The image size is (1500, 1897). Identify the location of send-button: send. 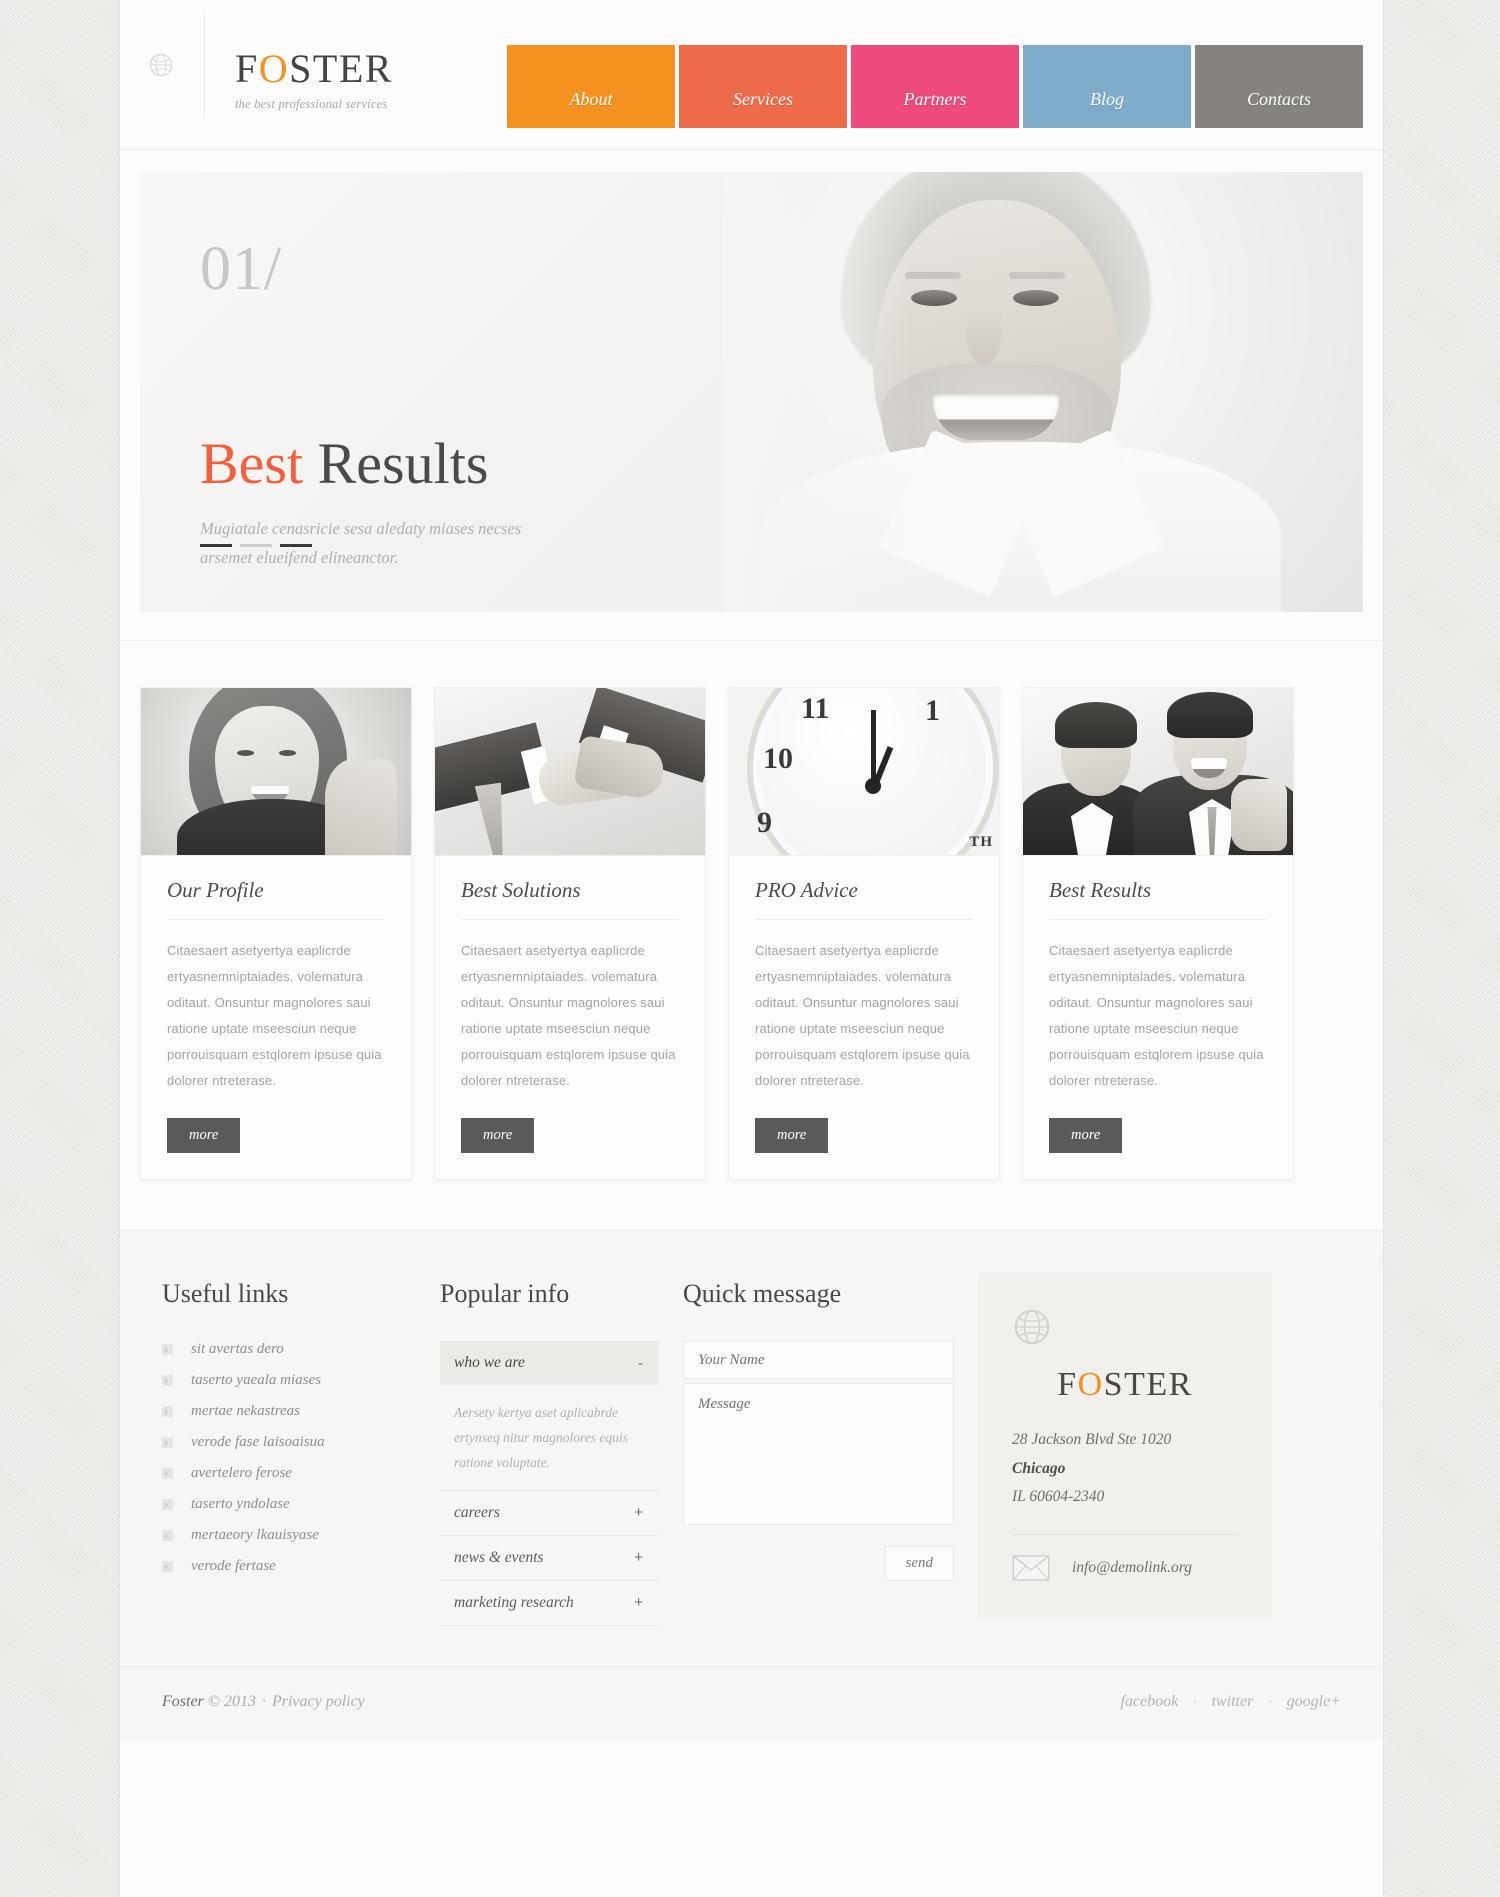
(919, 1563).